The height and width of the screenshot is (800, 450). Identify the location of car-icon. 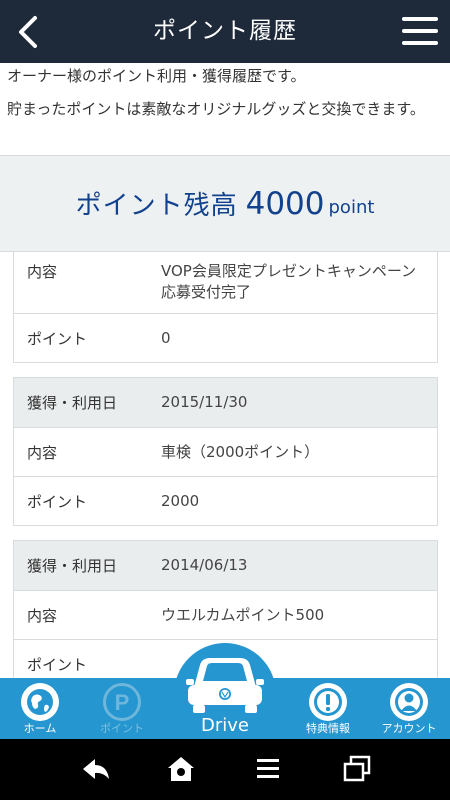
(225, 685).